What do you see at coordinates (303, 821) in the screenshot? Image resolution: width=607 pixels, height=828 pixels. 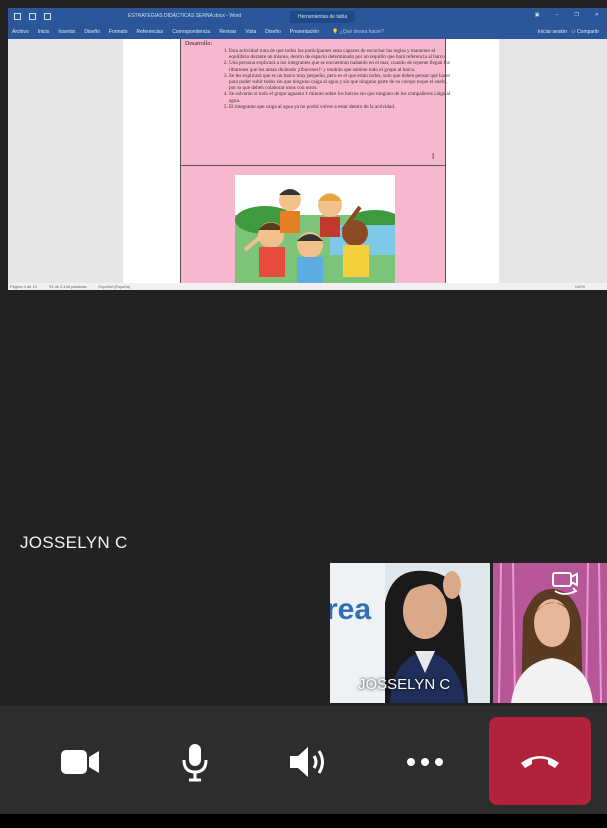 I see `bottom-edge` at bounding box center [303, 821].